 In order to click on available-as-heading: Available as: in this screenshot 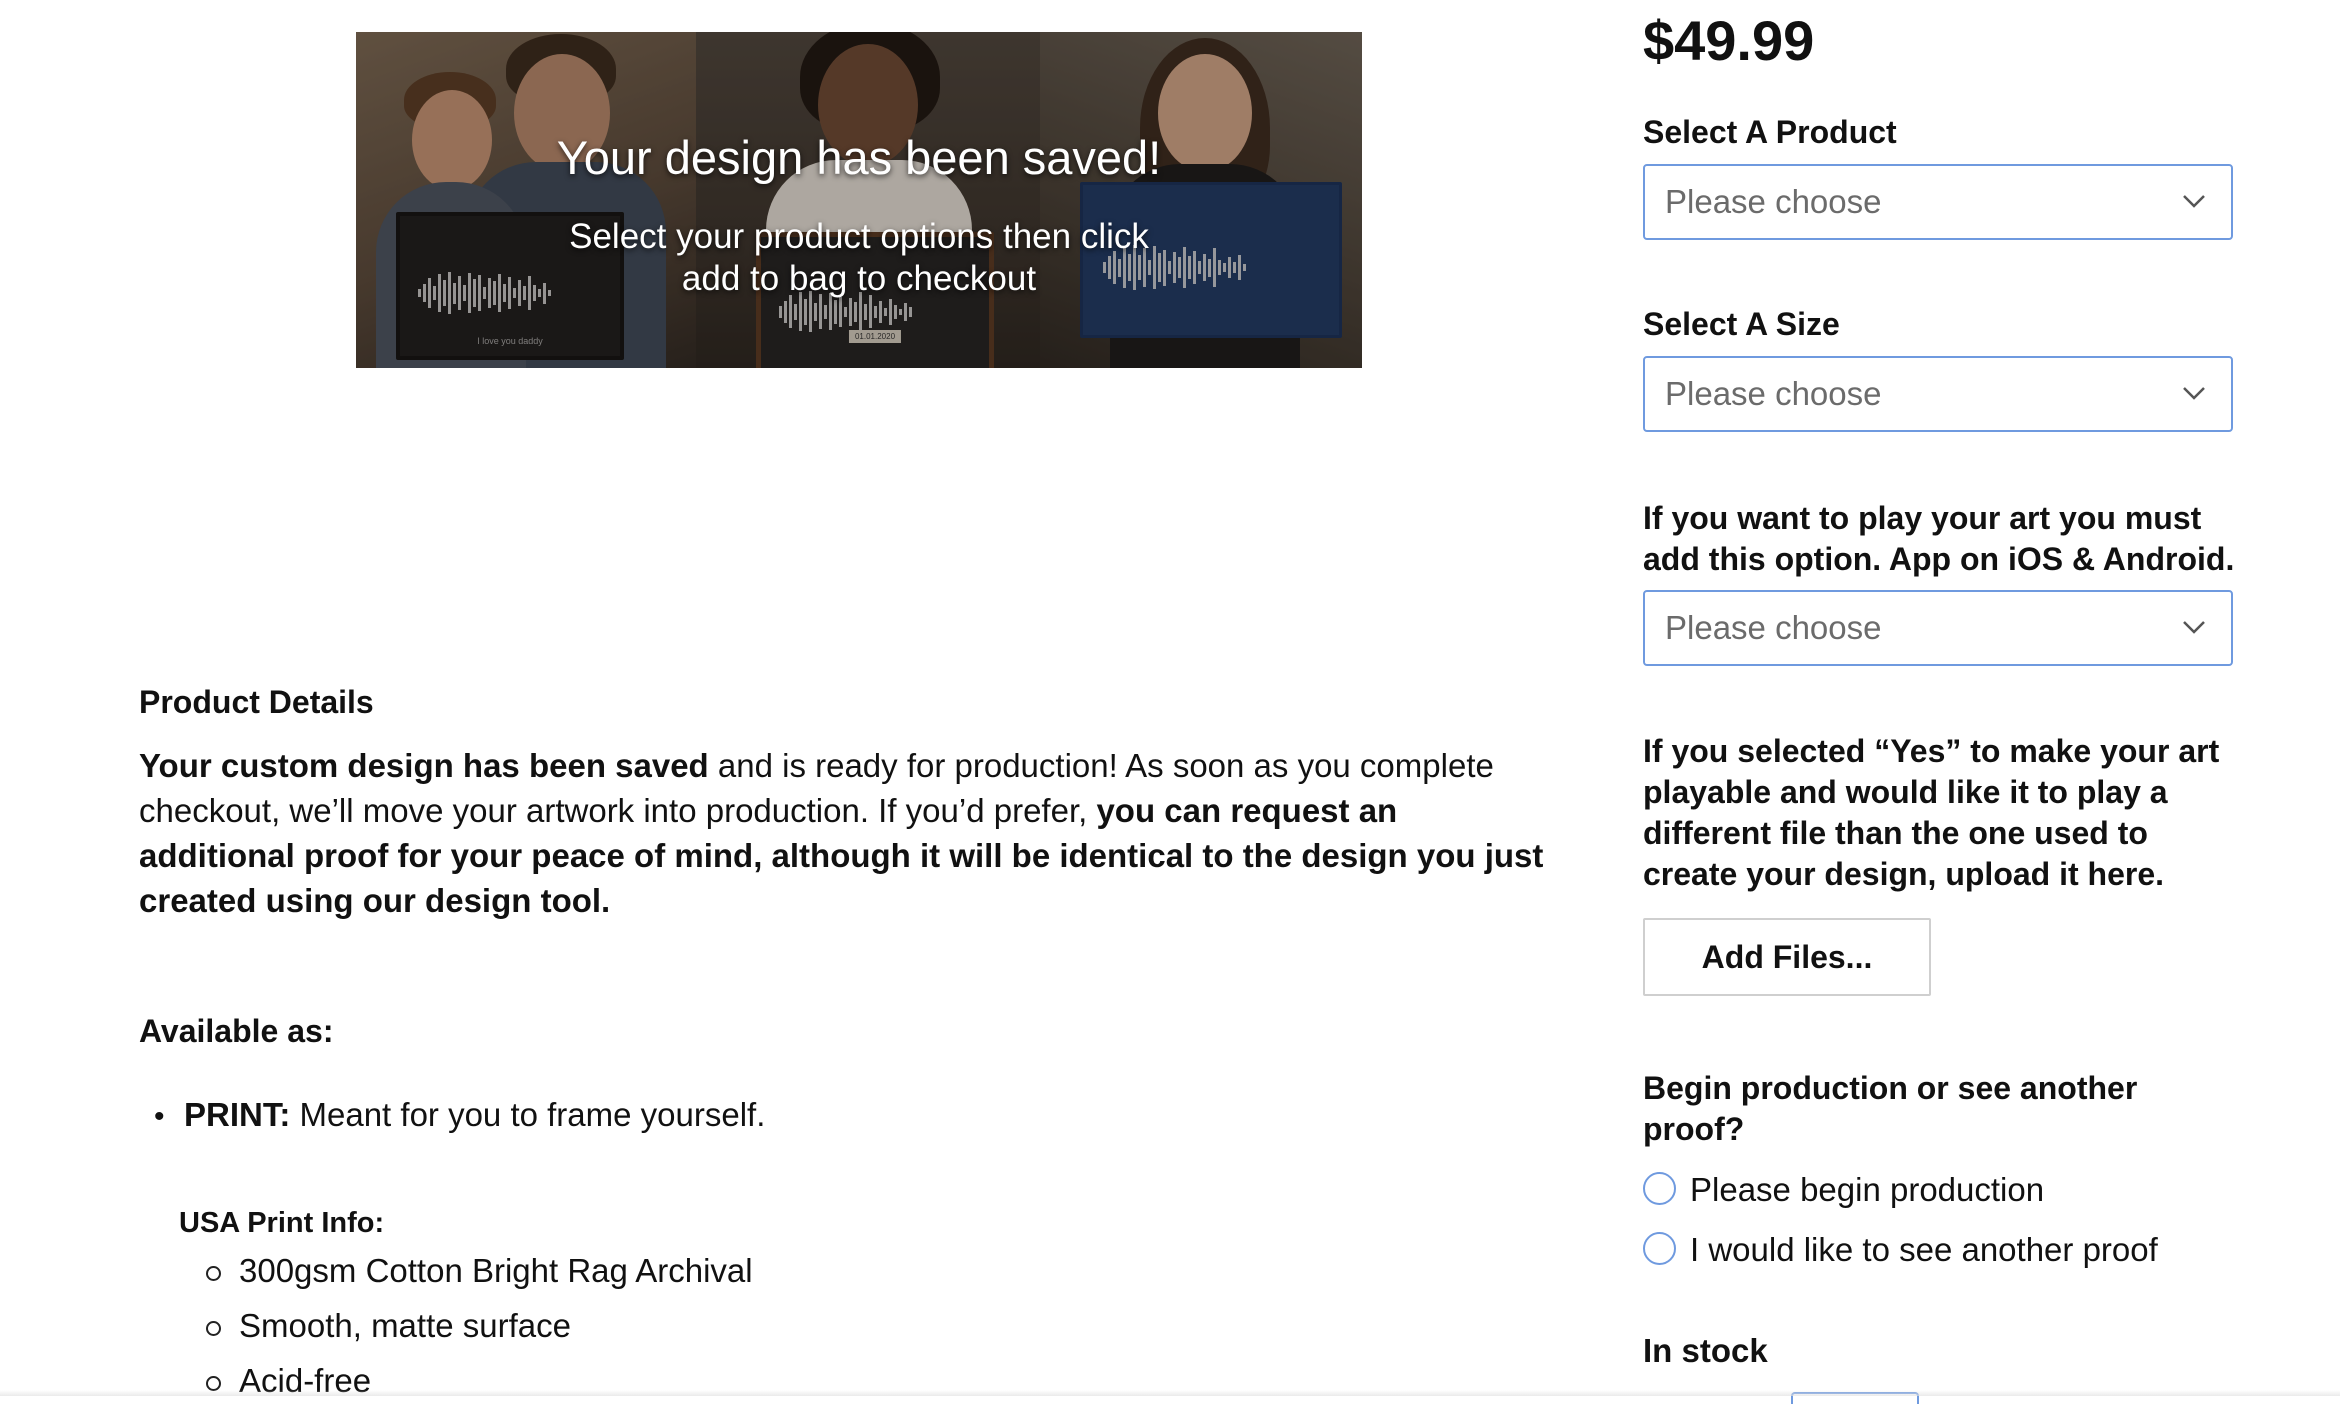, I will do `click(236, 1031)`.